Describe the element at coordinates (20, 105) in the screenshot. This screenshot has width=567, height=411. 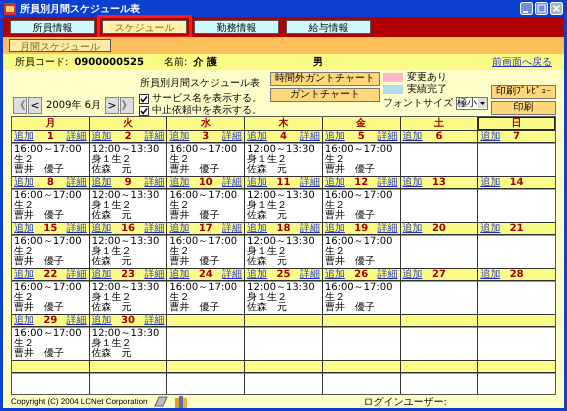
I see `first-month-button: 《` at that location.